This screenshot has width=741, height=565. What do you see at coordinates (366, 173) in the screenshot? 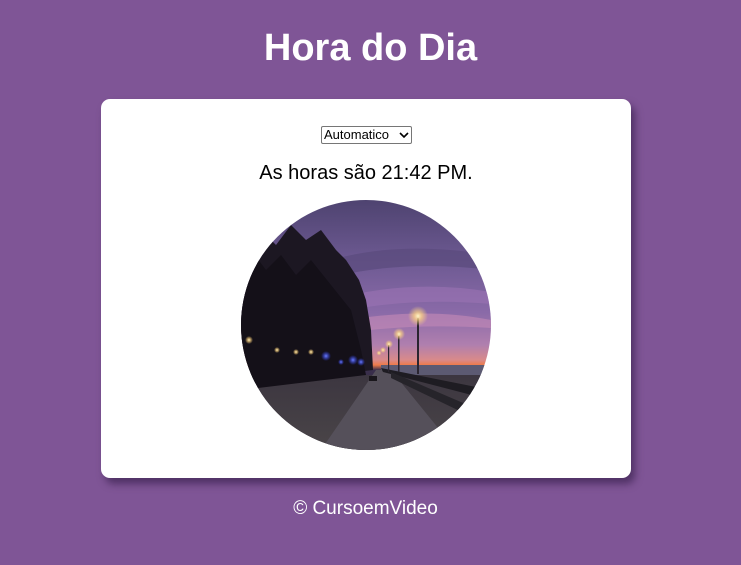
I see `time-message: As horas são 21:42 PM.` at bounding box center [366, 173].